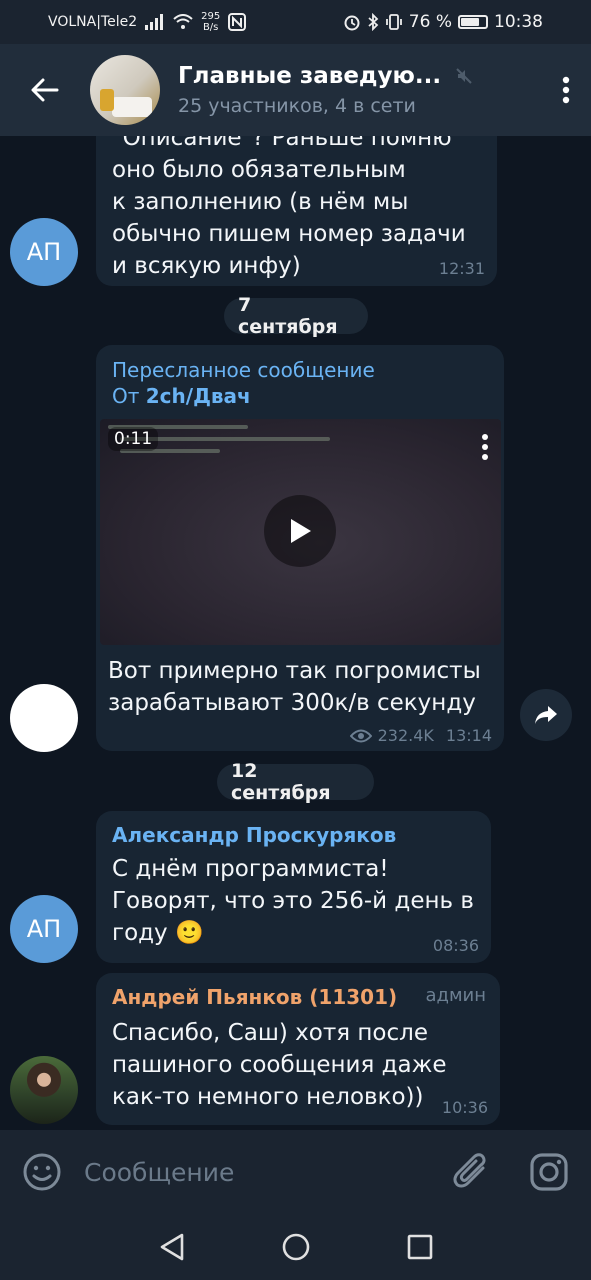  I want to click on status-left: VOLNA|Tele2 295 B/s, so click(147, 22).